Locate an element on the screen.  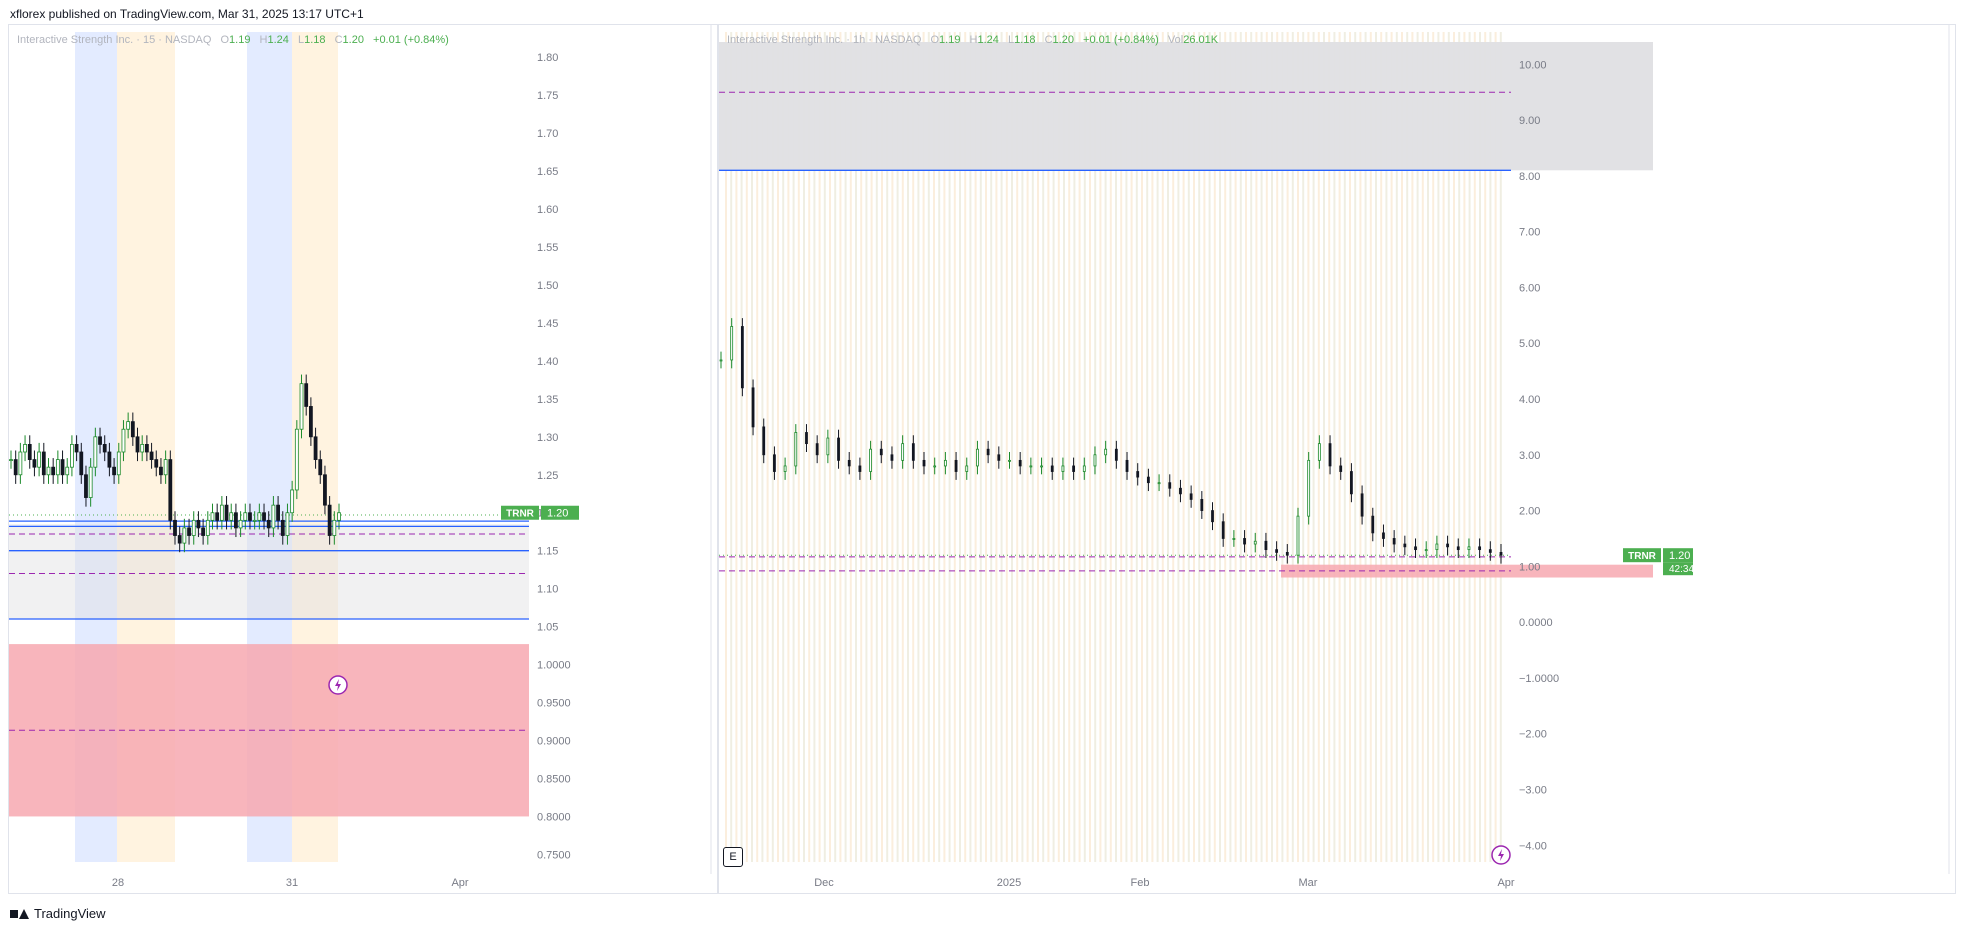
y-tick-label-3: 7.00 is located at coordinates (1529, 233).